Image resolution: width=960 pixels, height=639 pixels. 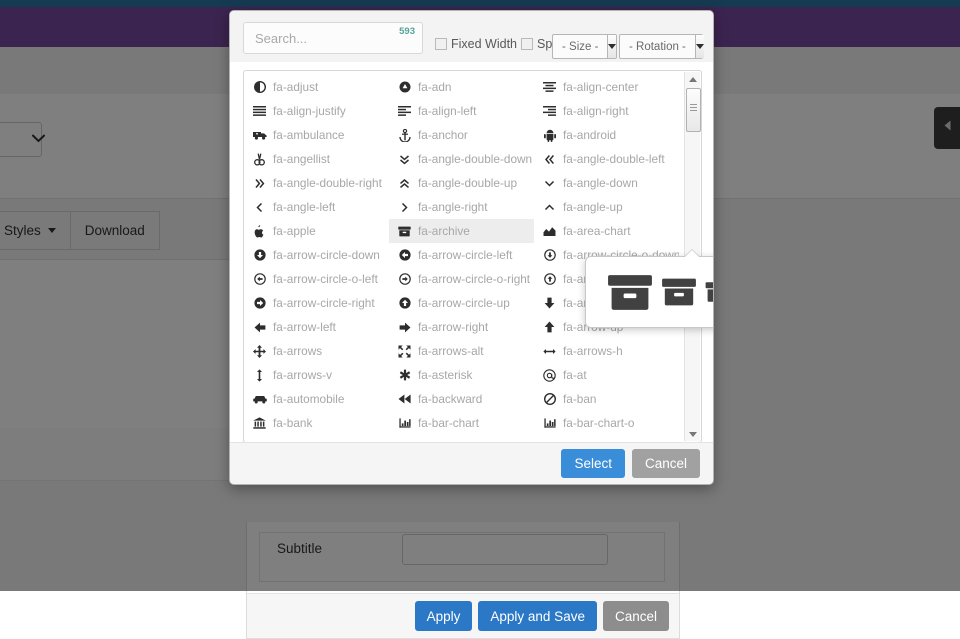 I want to click on icon-list-item: fa-bank, so click(x=316, y=423).